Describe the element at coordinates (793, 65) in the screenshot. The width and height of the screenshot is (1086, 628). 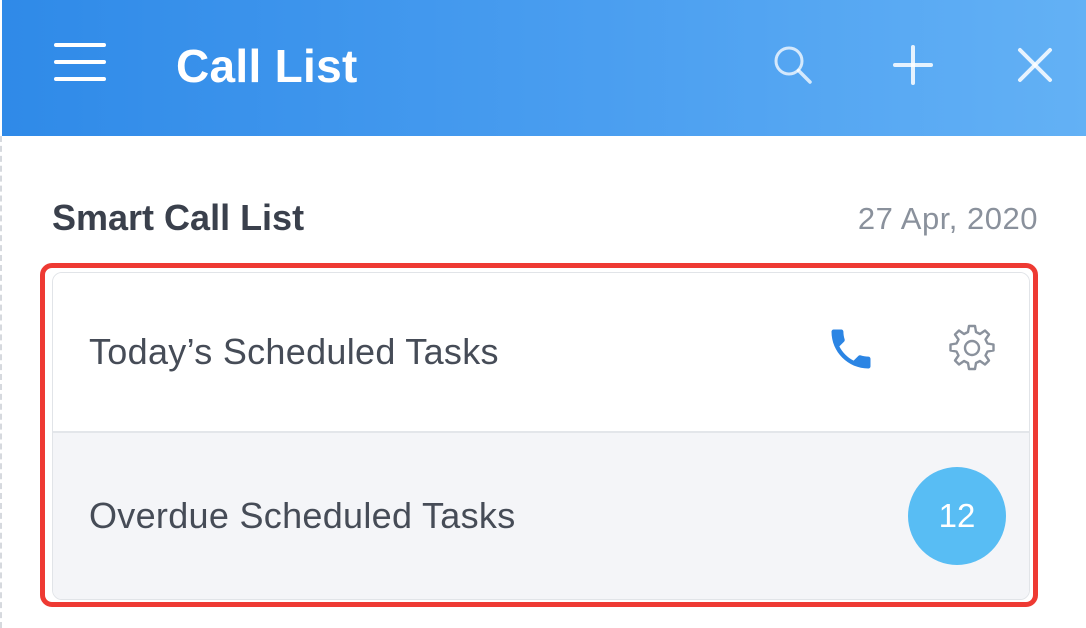
I see `search-icon` at that location.